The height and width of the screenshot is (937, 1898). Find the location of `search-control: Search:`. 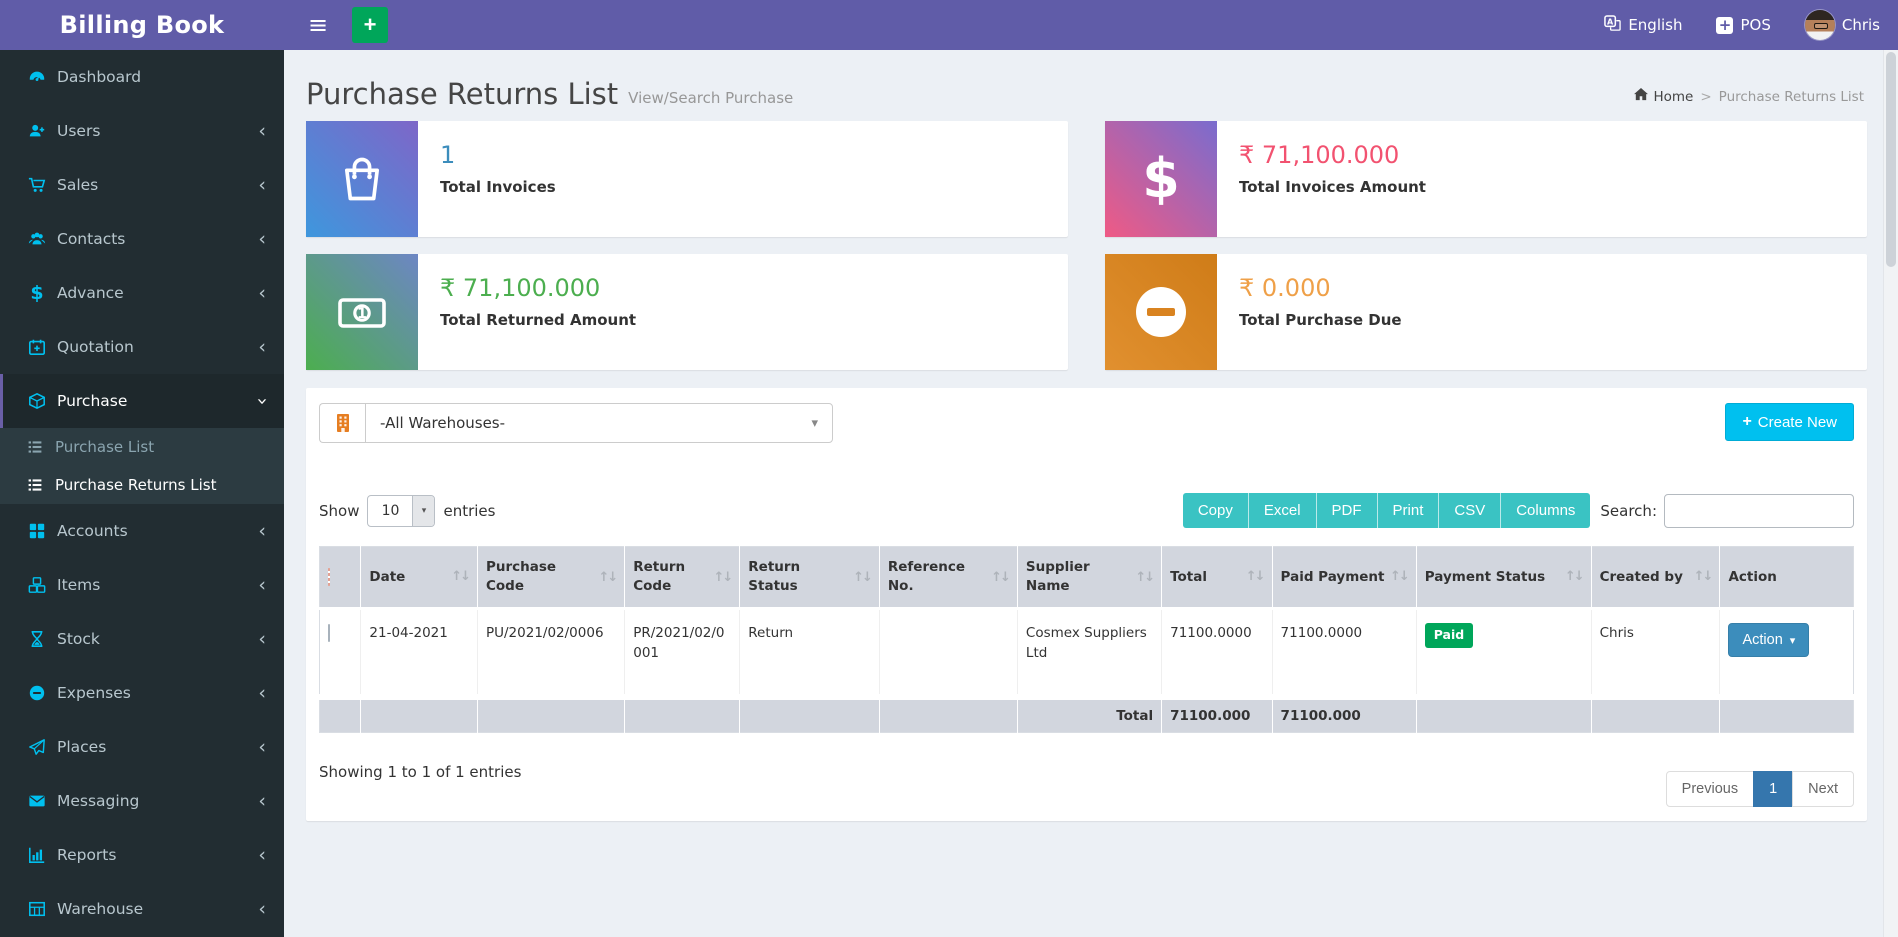

search-control: Search: is located at coordinates (1727, 510).